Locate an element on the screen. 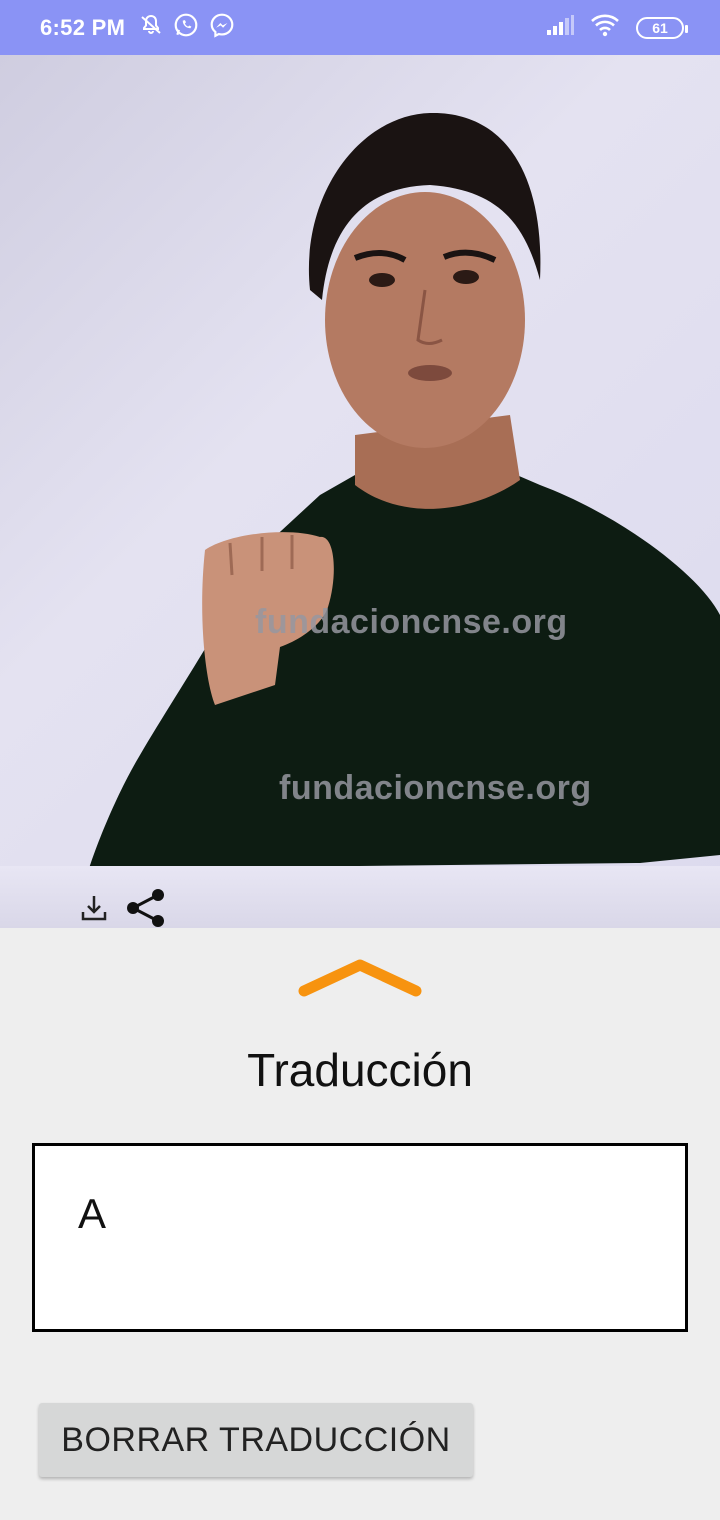 Image resolution: width=720 pixels, height=1520 pixels. translation-output: A is located at coordinates (360, 1237).